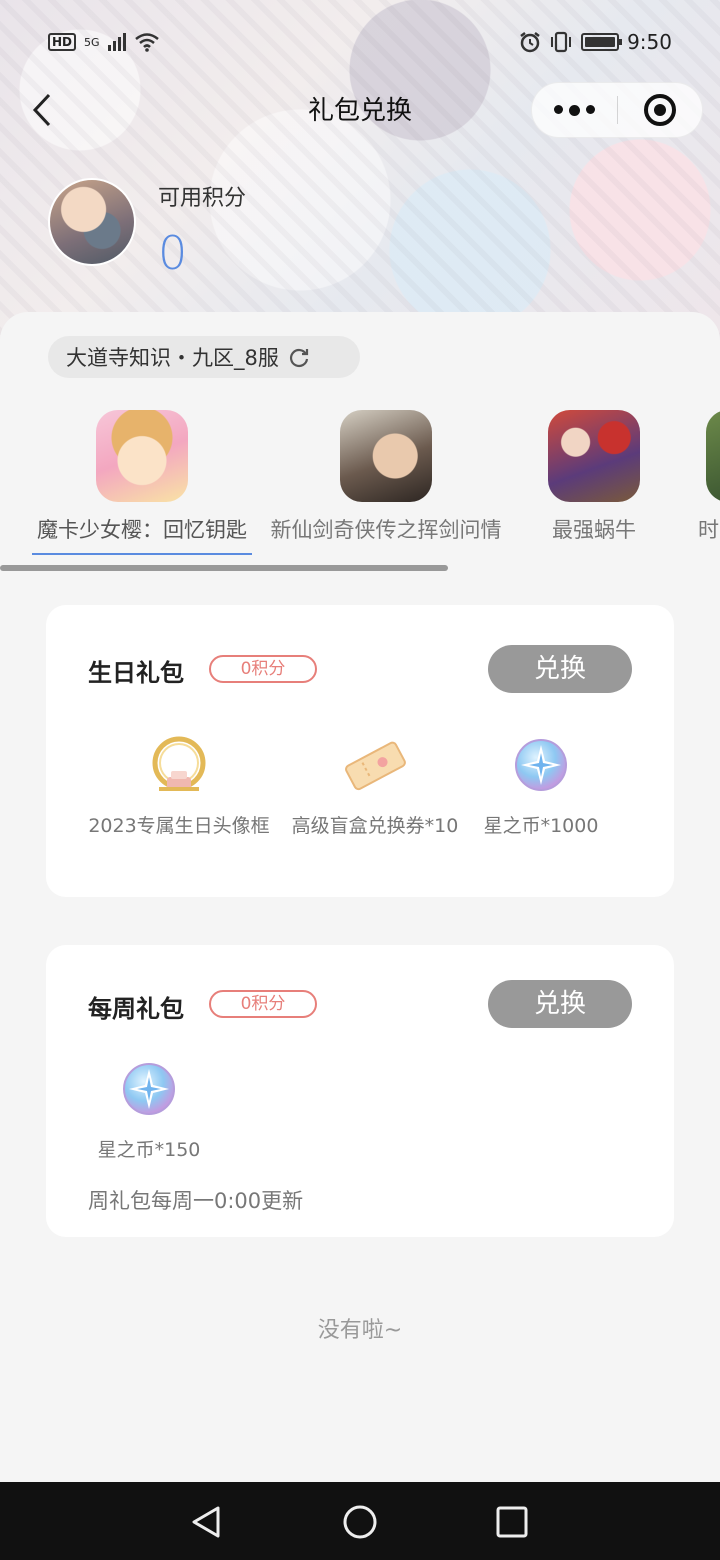 The width and height of the screenshot is (720, 1560). I want to click on hd-badge: HD, so click(62, 42).